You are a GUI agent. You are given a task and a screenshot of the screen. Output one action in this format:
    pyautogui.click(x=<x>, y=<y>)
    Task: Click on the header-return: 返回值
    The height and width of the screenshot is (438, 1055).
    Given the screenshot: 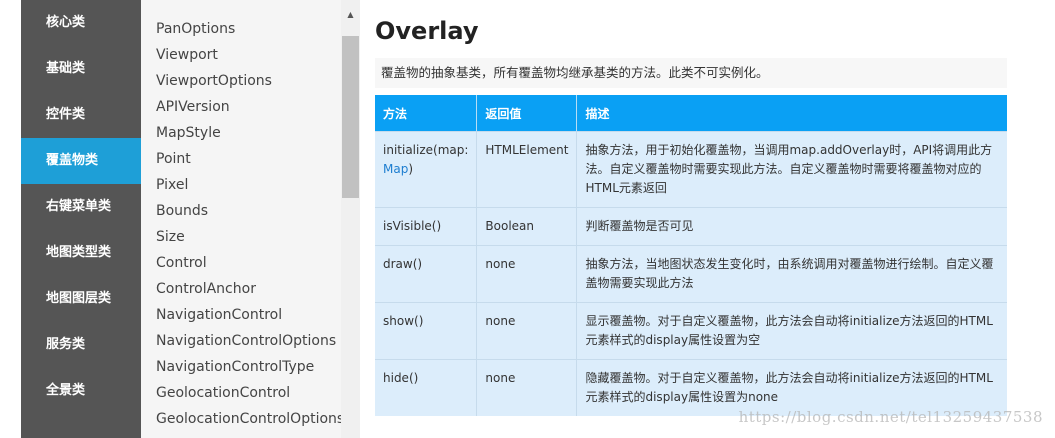 What is the action you would take?
    pyautogui.click(x=527, y=113)
    